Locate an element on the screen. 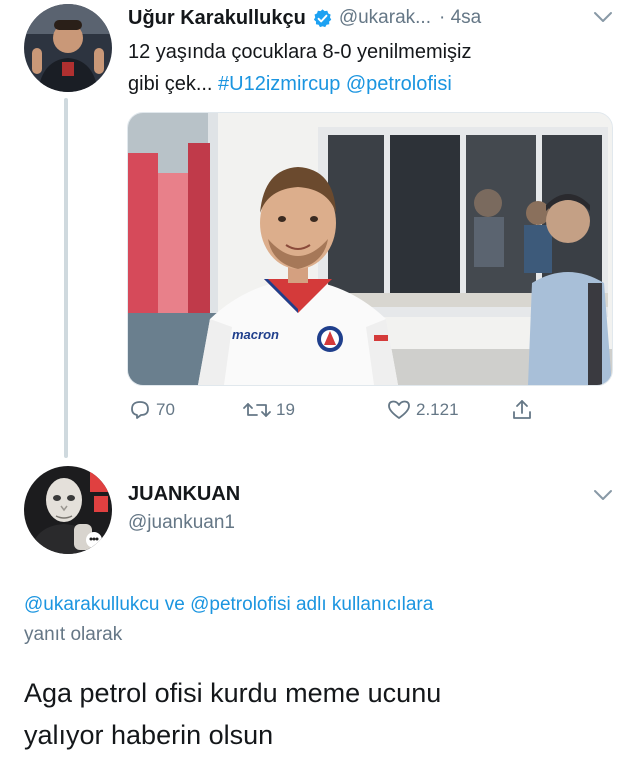 This screenshot has width=635, height=765. reply-author-avatar is located at coordinates (68, 510).